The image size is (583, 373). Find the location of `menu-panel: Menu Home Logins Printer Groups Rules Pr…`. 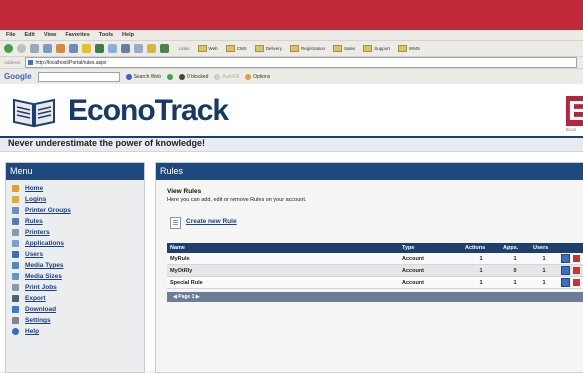

menu-panel: Menu Home Logins Printer Groups Rules Pr… is located at coordinates (75, 267).